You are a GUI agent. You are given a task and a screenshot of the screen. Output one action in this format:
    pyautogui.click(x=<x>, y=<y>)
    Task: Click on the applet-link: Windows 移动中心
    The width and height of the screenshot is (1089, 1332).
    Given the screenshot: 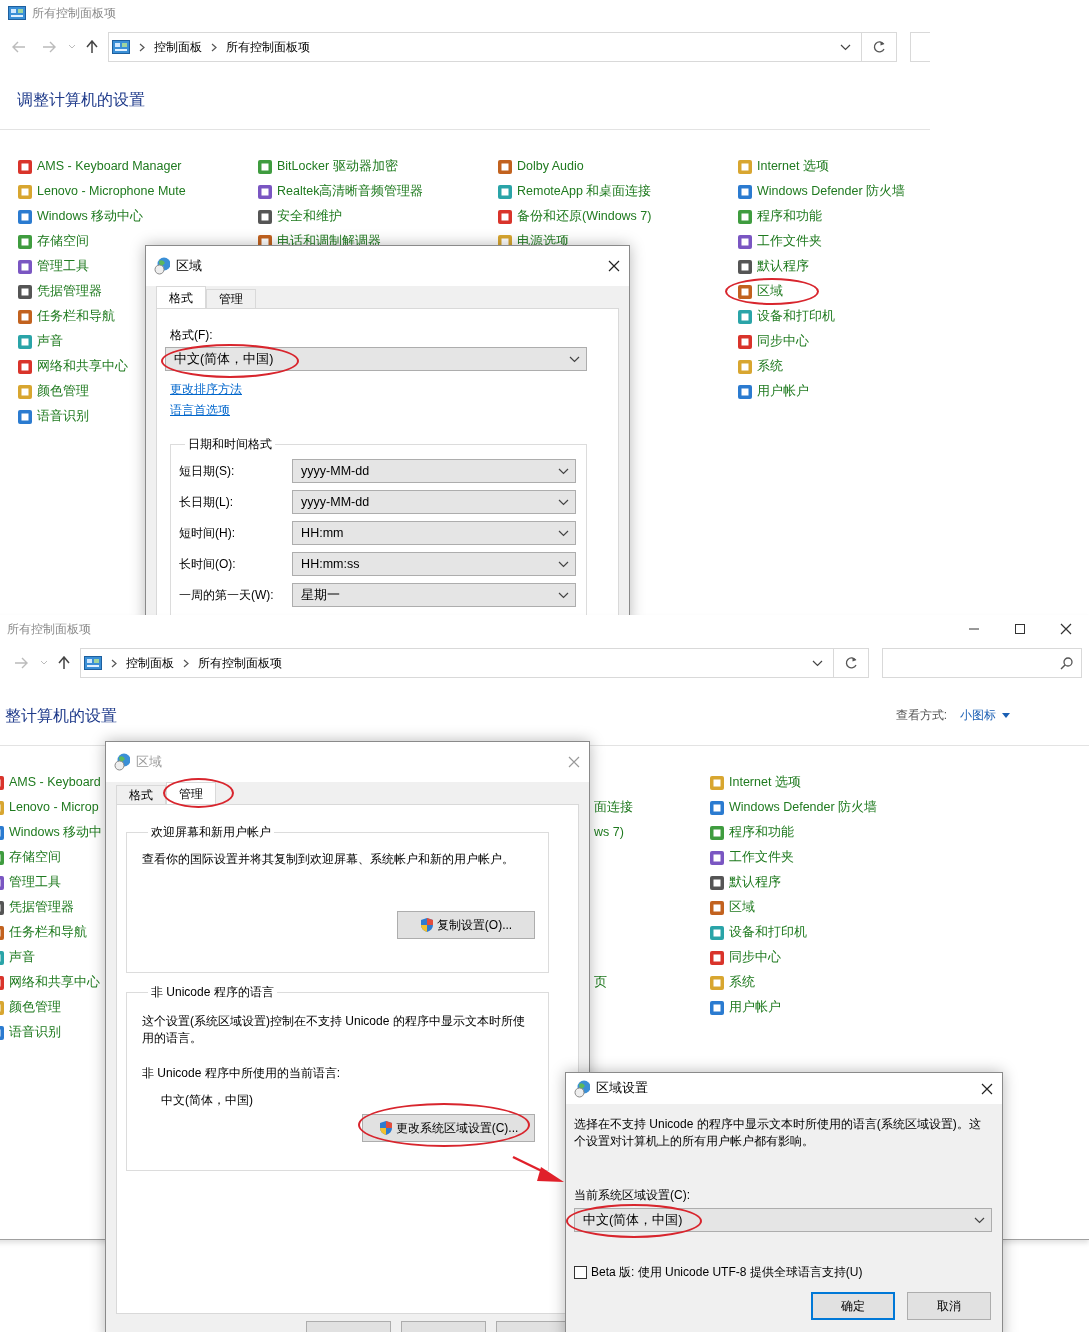 What is the action you would take?
    pyautogui.click(x=80, y=216)
    